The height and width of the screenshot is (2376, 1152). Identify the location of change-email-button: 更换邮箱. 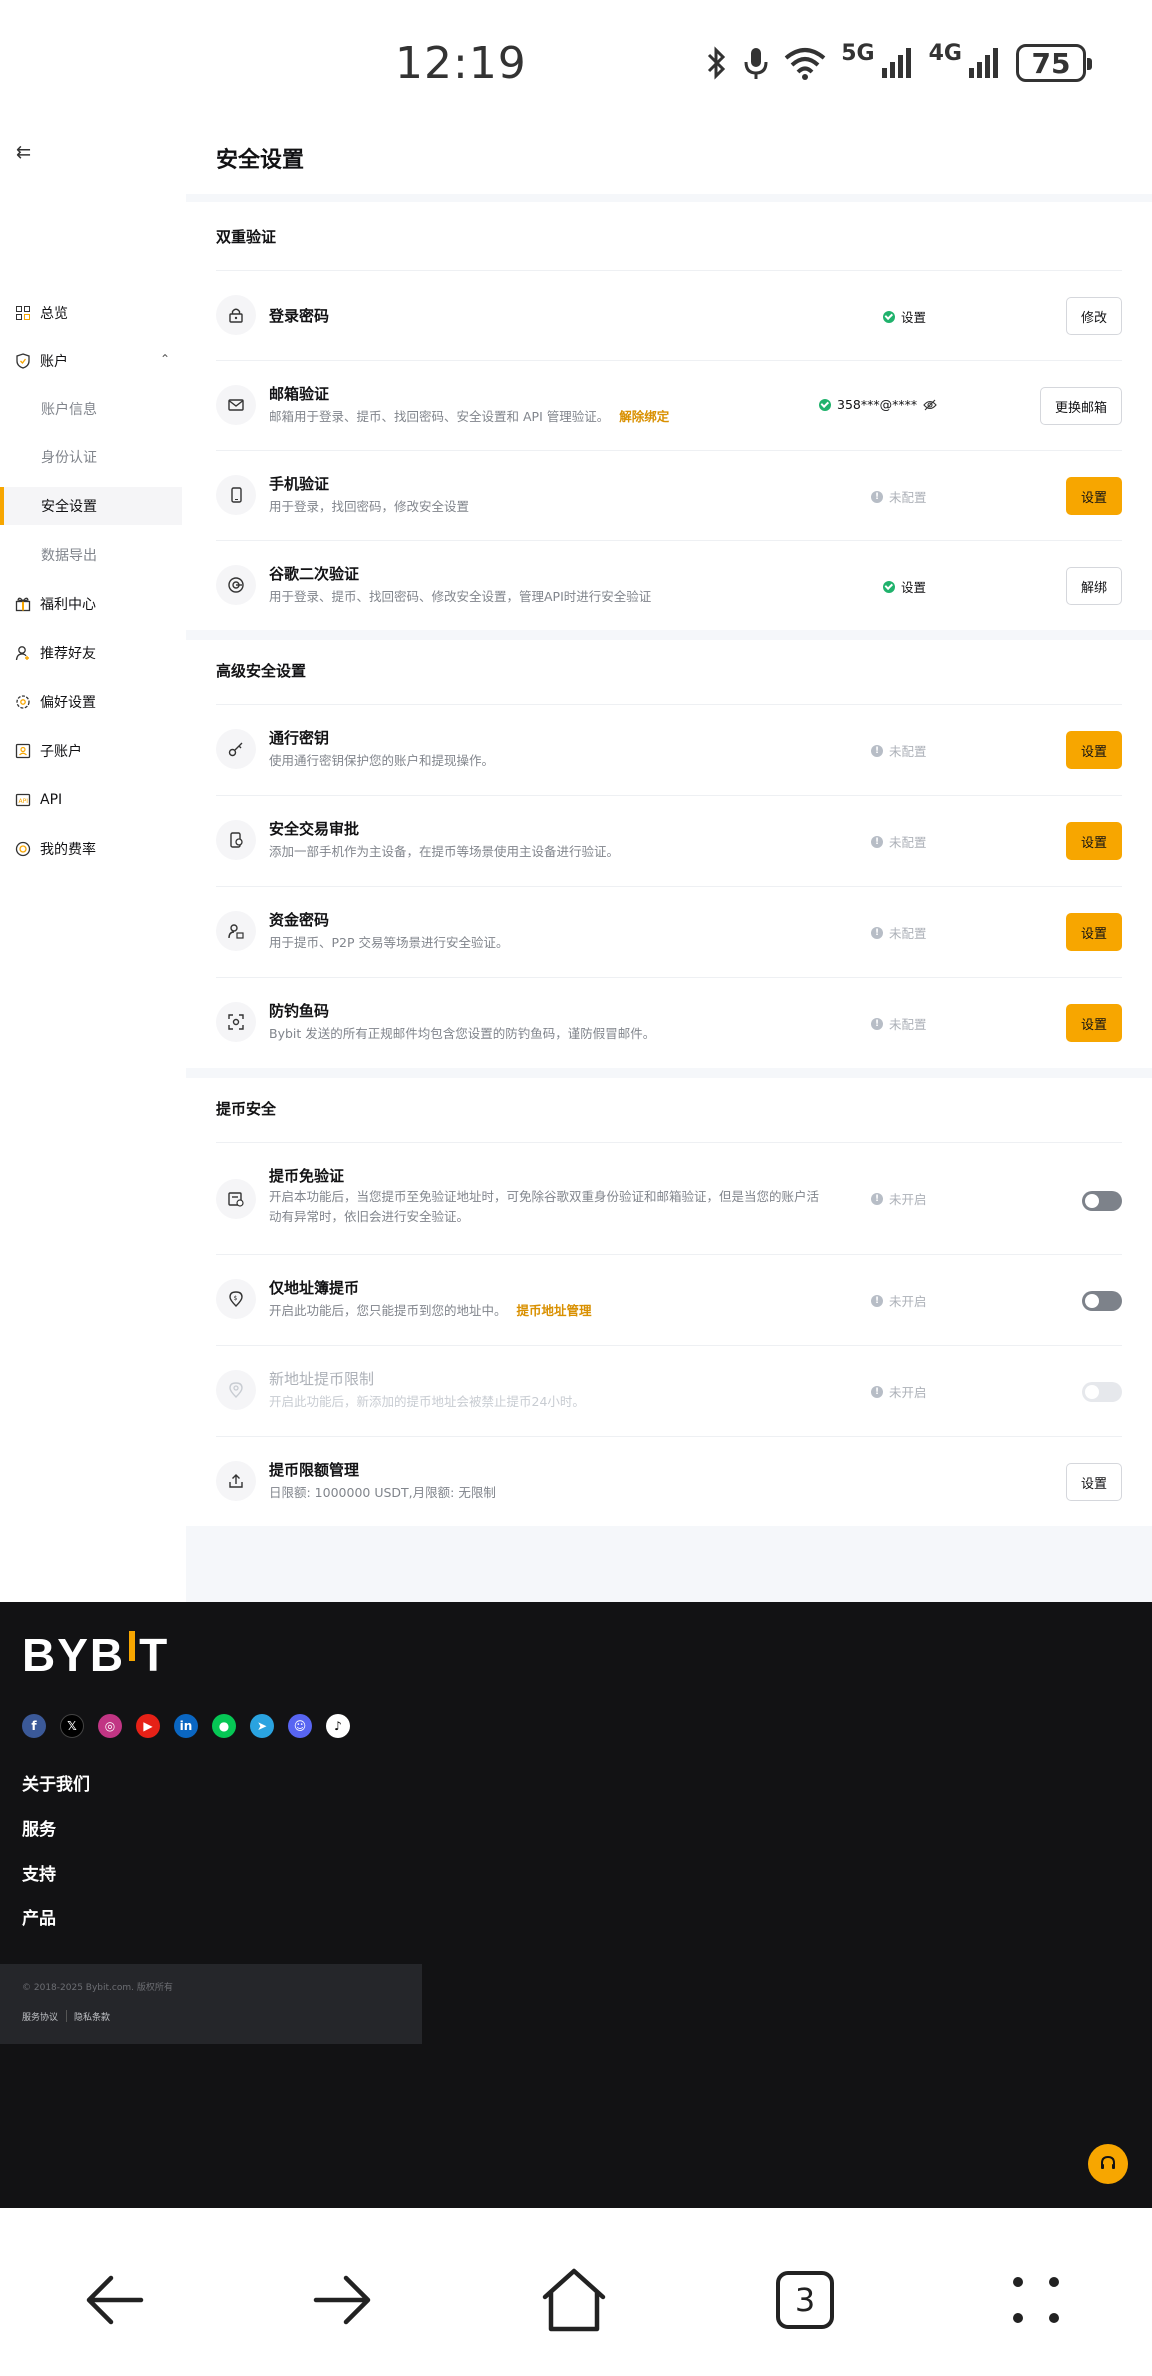
(1080, 406).